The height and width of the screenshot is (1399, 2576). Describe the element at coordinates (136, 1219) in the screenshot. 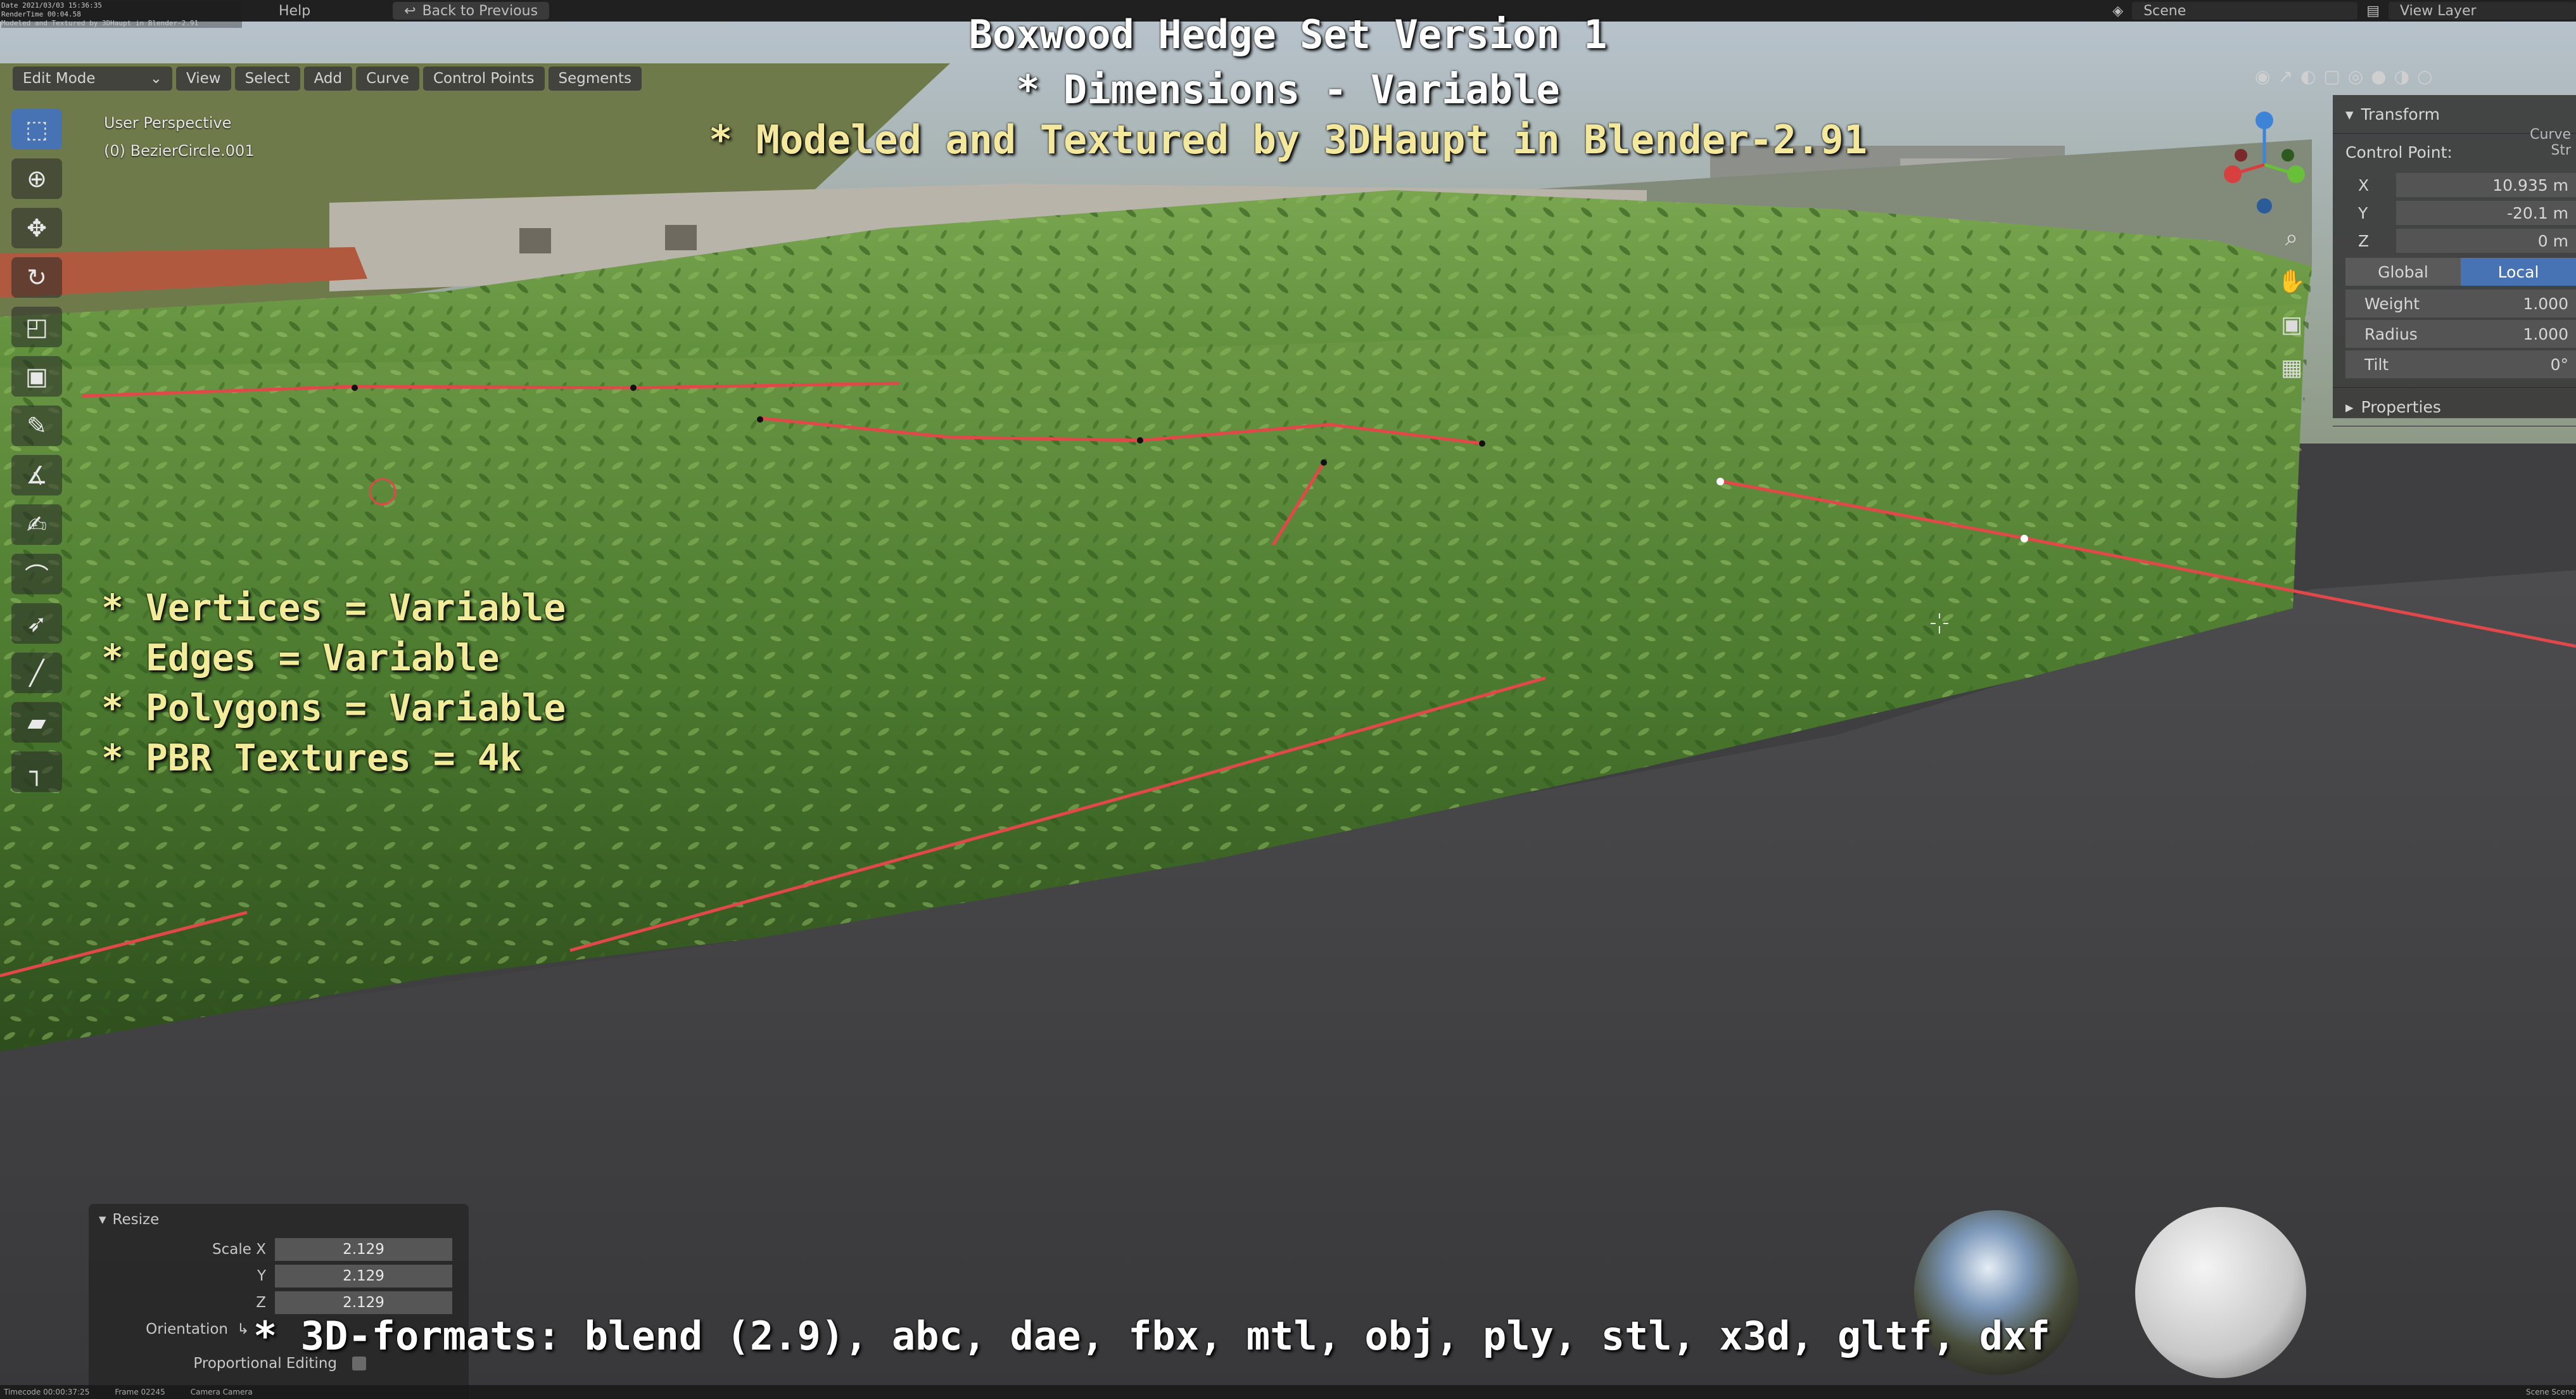

I see `resize-title: Resize` at that location.